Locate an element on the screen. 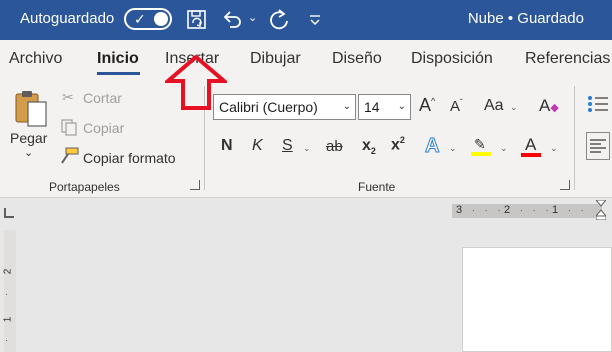 This screenshot has height=352, width=612. cut-button: Cortar is located at coordinates (102, 98).